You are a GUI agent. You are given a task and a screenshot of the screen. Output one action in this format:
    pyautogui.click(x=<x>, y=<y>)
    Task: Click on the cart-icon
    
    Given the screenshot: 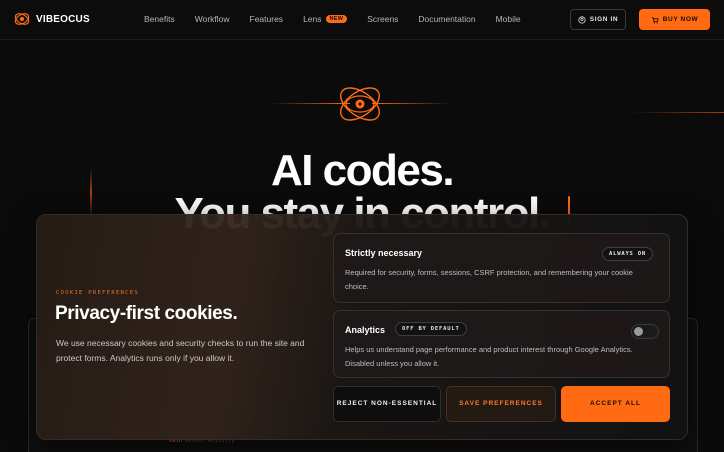 What is the action you would take?
    pyautogui.click(x=655, y=20)
    